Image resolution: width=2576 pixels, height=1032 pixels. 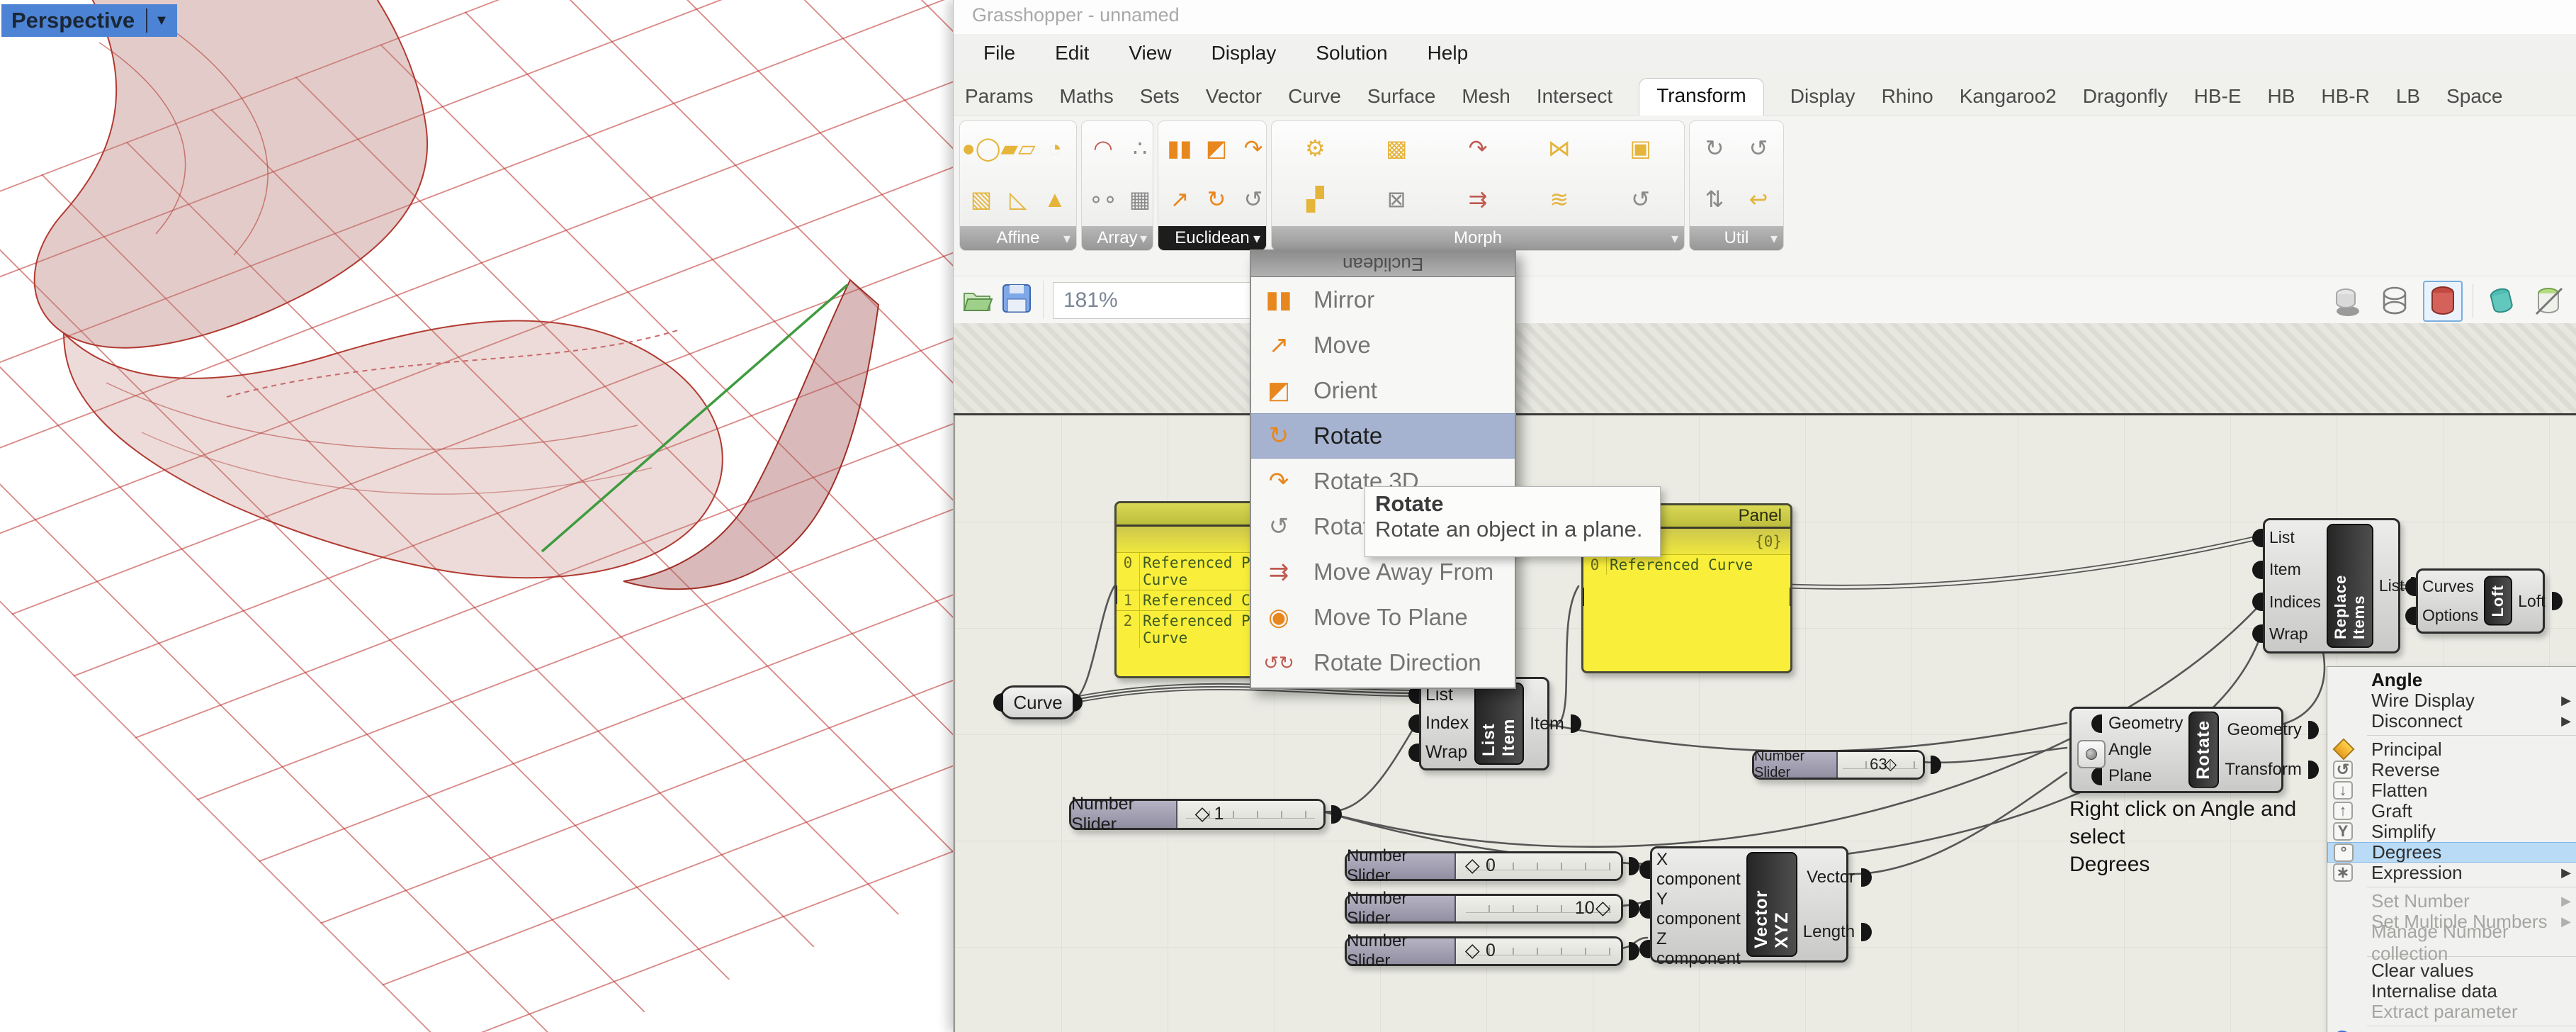 I want to click on replace-items-band: Replace Items, so click(x=2349, y=586).